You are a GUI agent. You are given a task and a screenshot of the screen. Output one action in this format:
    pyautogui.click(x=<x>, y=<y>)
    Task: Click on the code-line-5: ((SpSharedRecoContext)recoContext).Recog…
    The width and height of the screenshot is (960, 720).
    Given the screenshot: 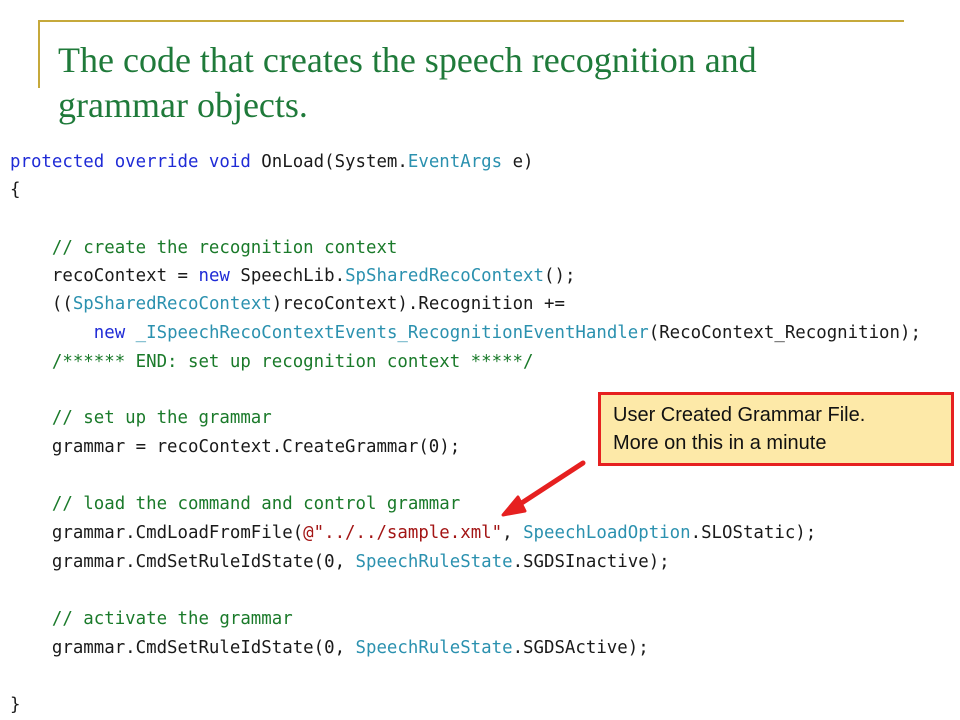 What is the action you would take?
    pyautogui.click(x=287, y=304)
    